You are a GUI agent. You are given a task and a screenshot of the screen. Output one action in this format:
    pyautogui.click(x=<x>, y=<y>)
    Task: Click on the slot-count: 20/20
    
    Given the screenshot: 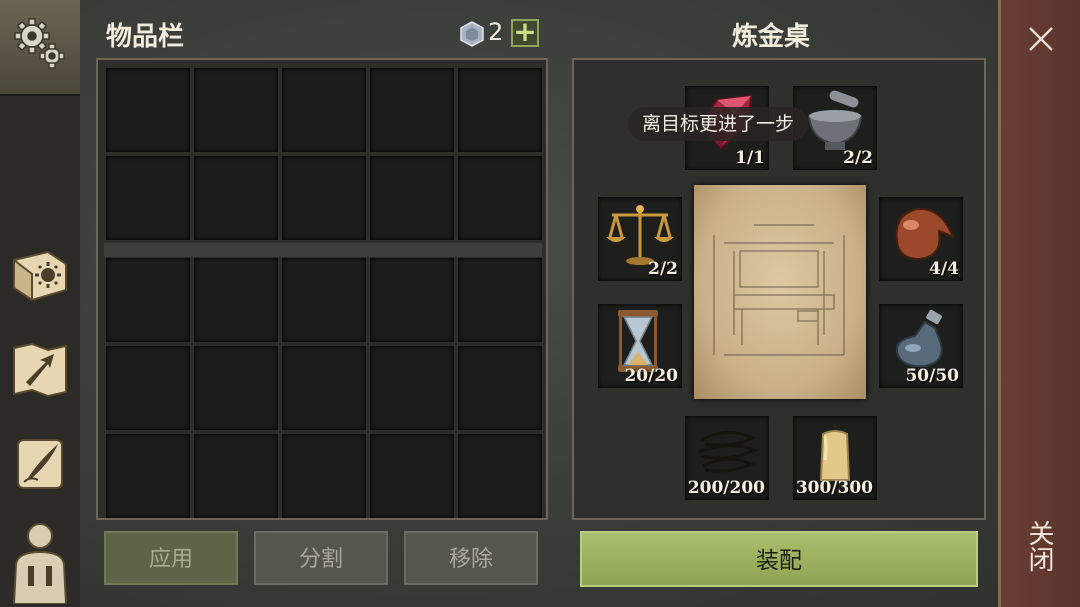 What is the action you would take?
    pyautogui.click(x=651, y=376)
    